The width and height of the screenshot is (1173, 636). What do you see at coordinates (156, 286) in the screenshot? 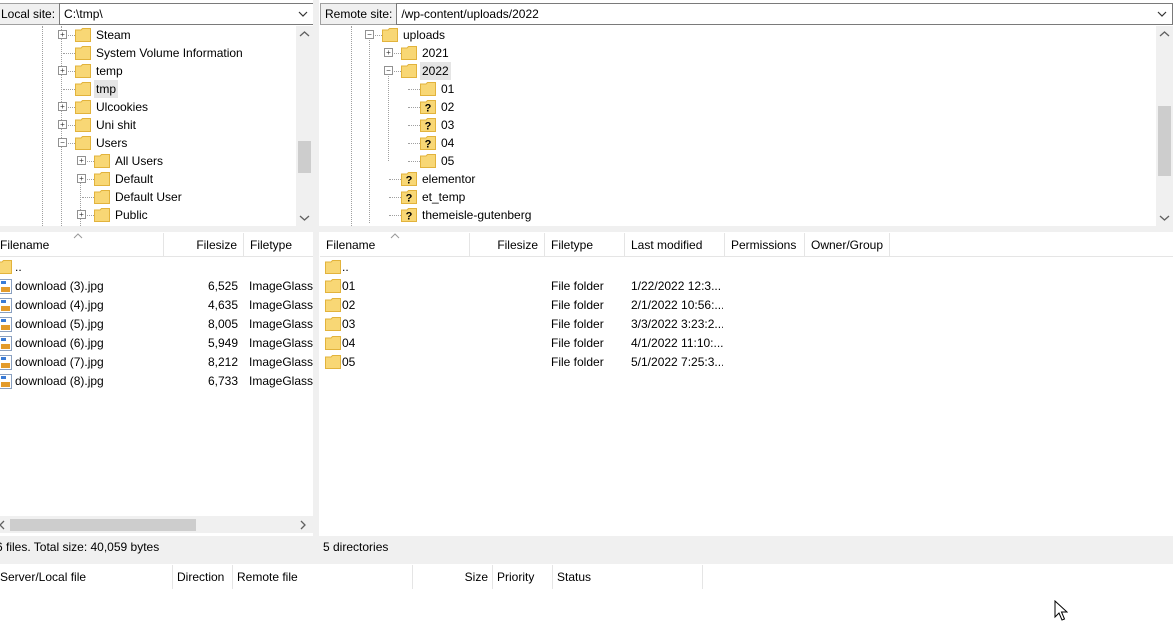
I see `list-item: download (3).jpg 6,525 ImageGlass` at bounding box center [156, 286].